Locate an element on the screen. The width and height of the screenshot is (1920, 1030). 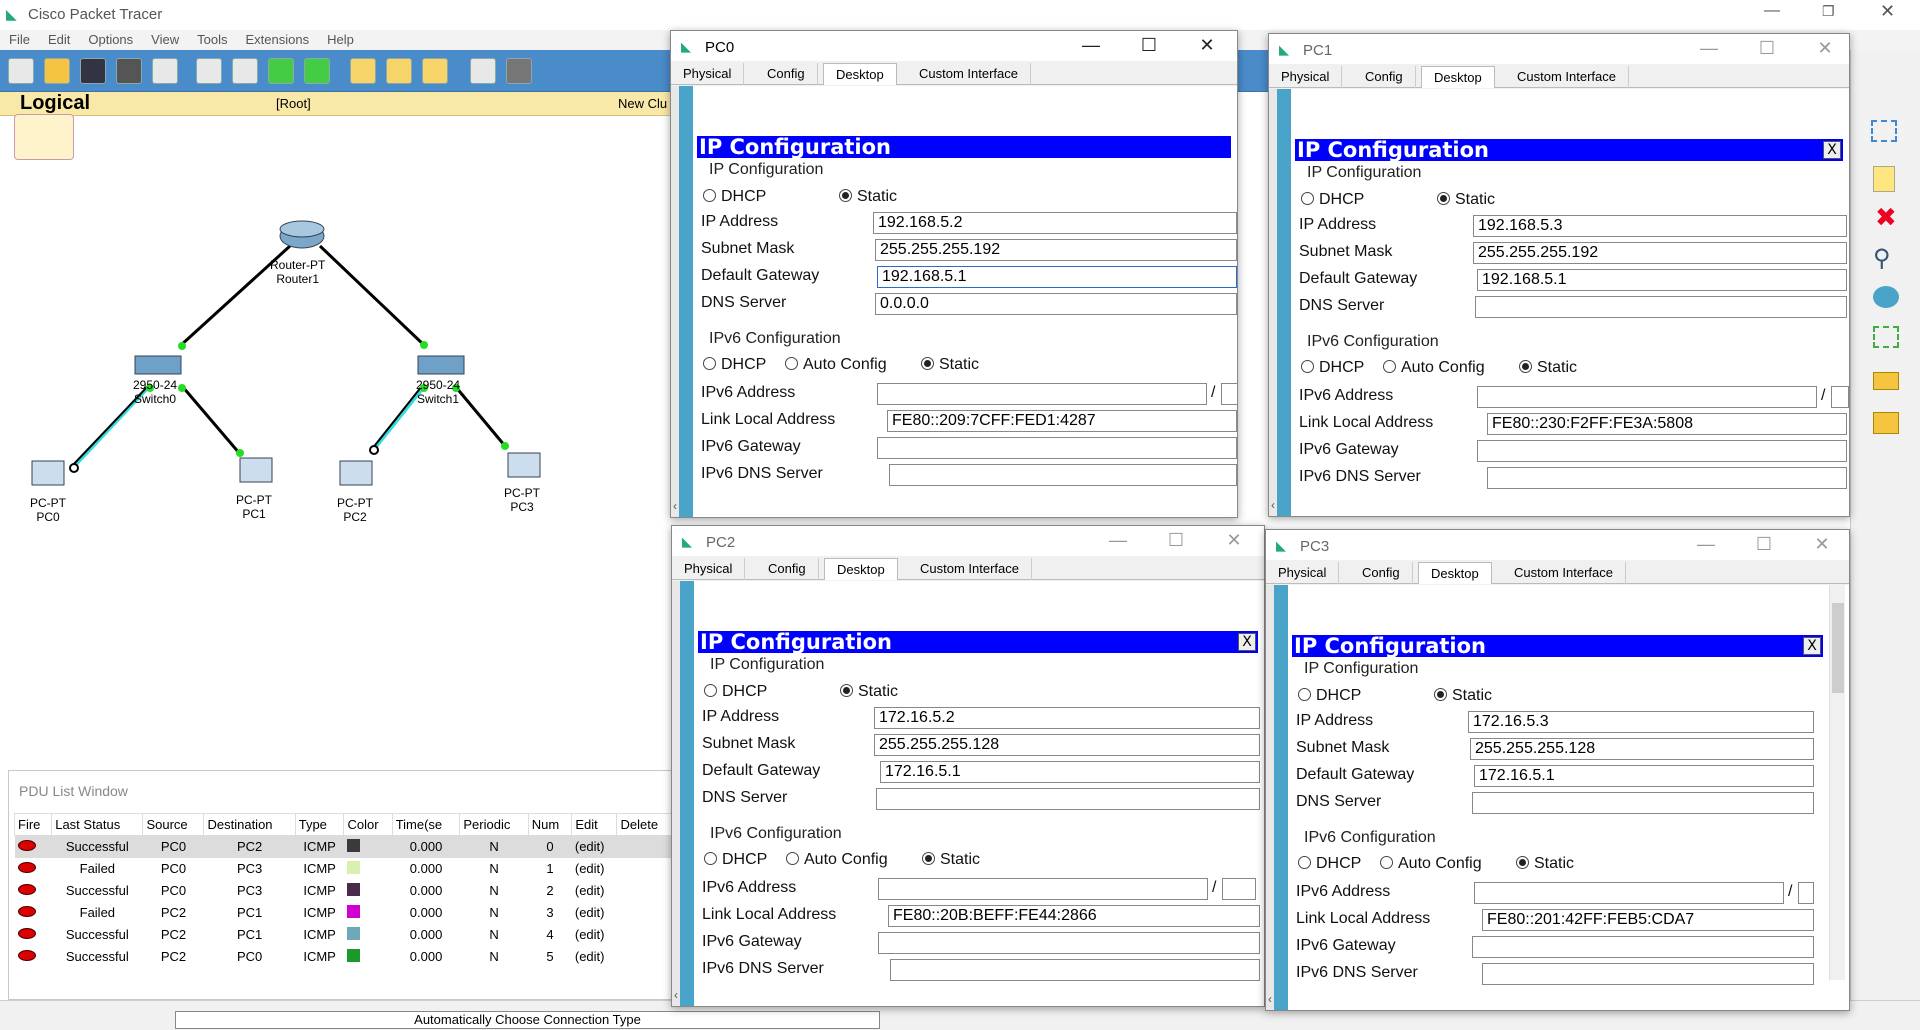
zoom-out-icon is located at coordinates (435, 71).